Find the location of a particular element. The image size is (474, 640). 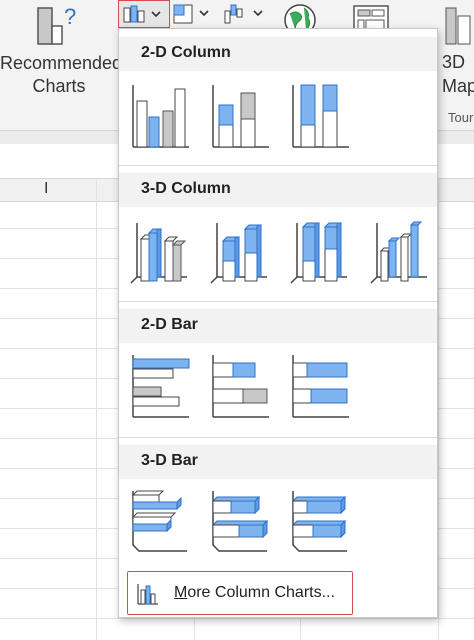

stacked-column-option is located at coordinates (240, 116).